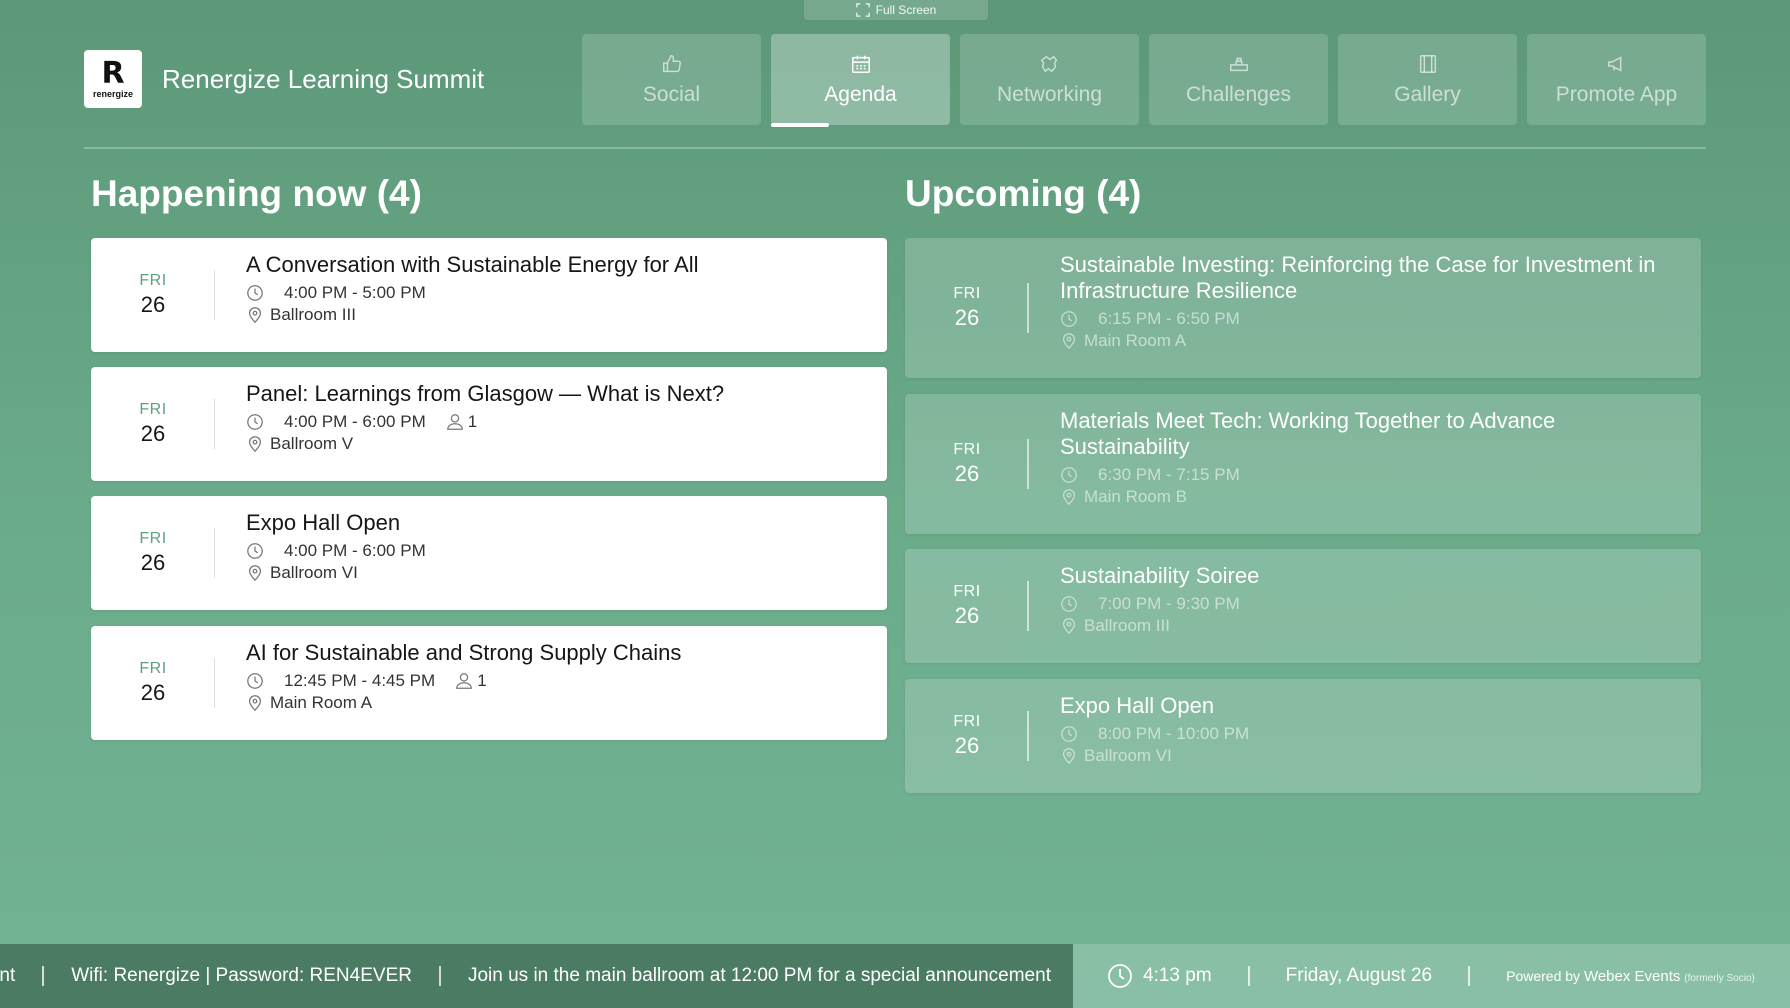  Describe the element at coordinates (312, 443) in the screenshot. I see `session-location: Ballroom V` at that location.